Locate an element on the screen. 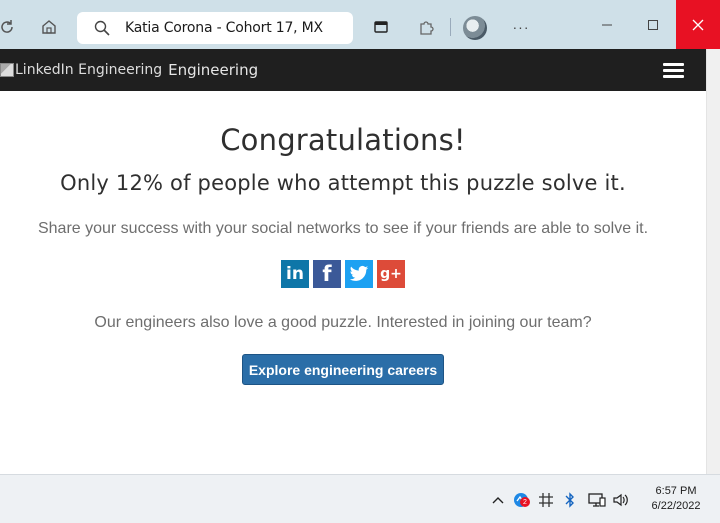 Image resolution: width=720 pixels, height=523 pixels. browser-toolbar: Katia Corona - Cohort 17, MX ··· is located at coordinates (360, 24).